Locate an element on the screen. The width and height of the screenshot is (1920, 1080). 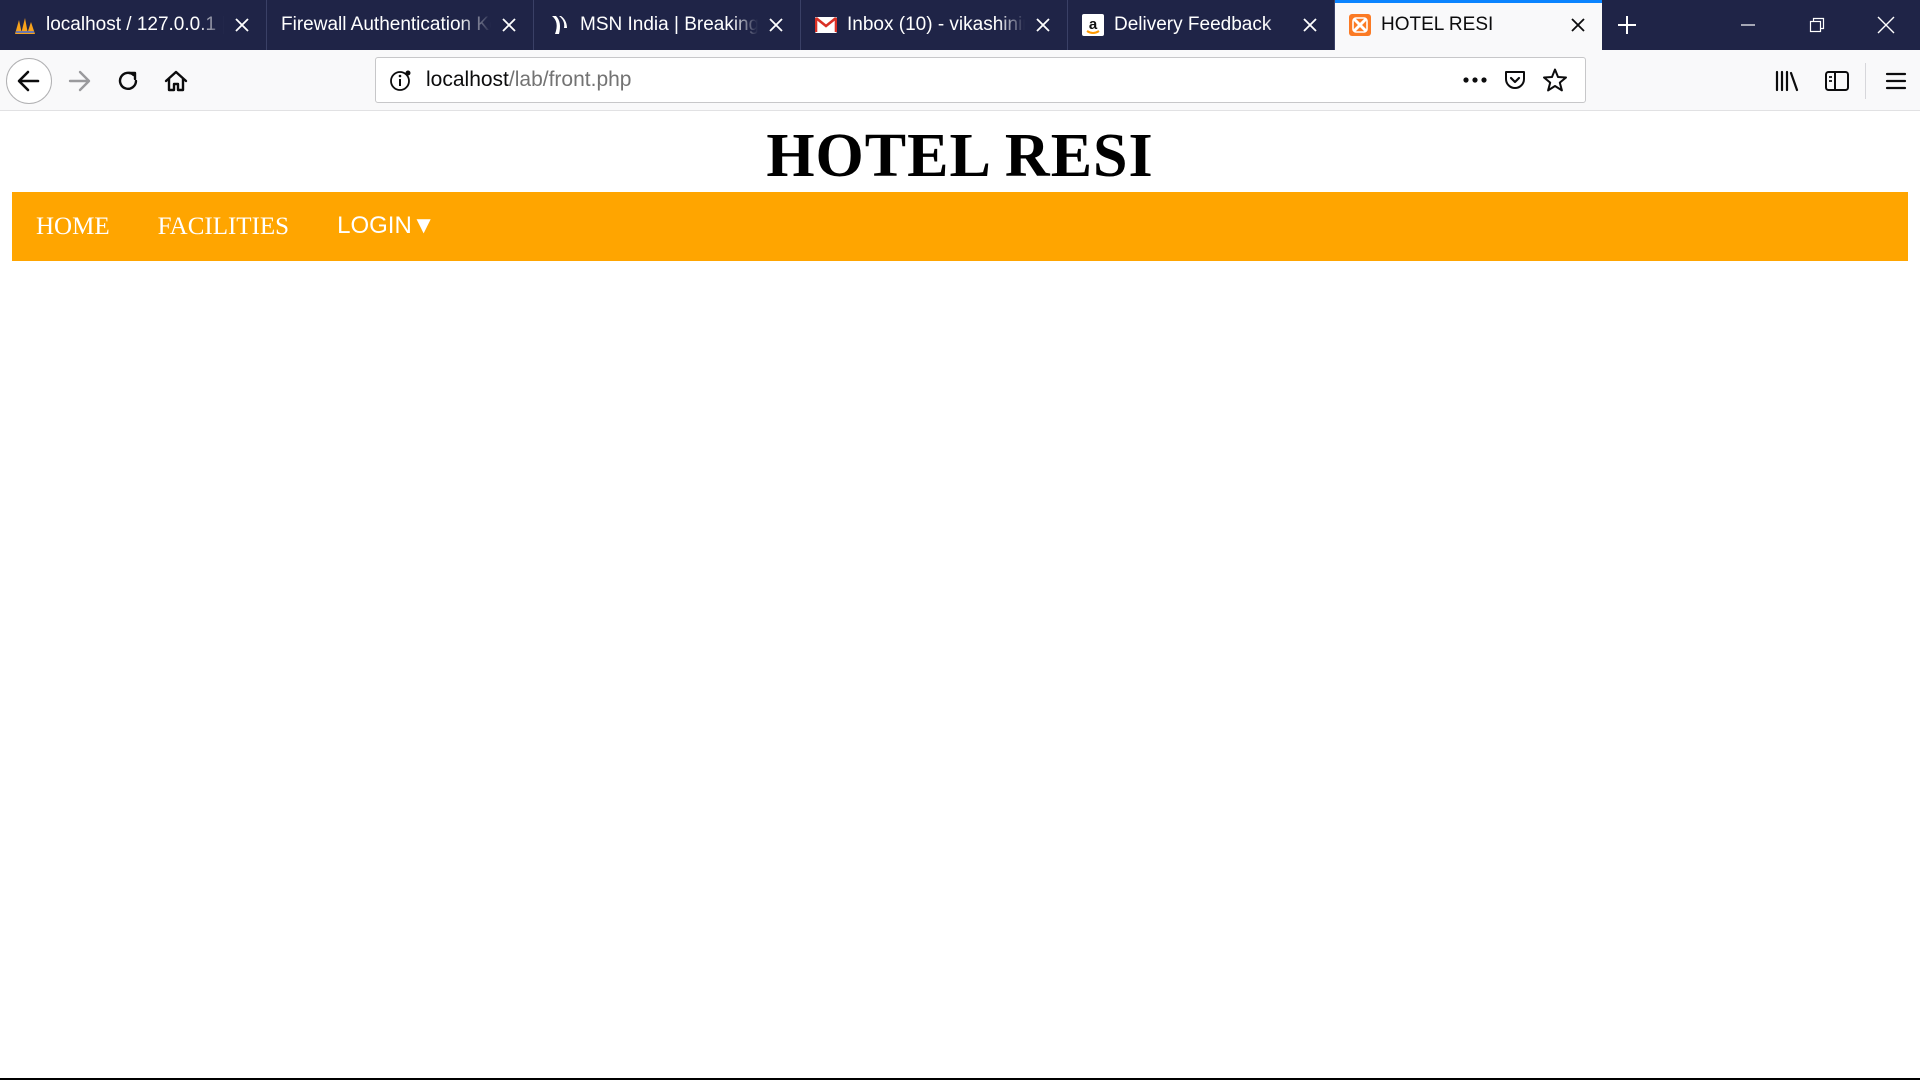
amazon-icon: a is located at coordinates (1093, 25).